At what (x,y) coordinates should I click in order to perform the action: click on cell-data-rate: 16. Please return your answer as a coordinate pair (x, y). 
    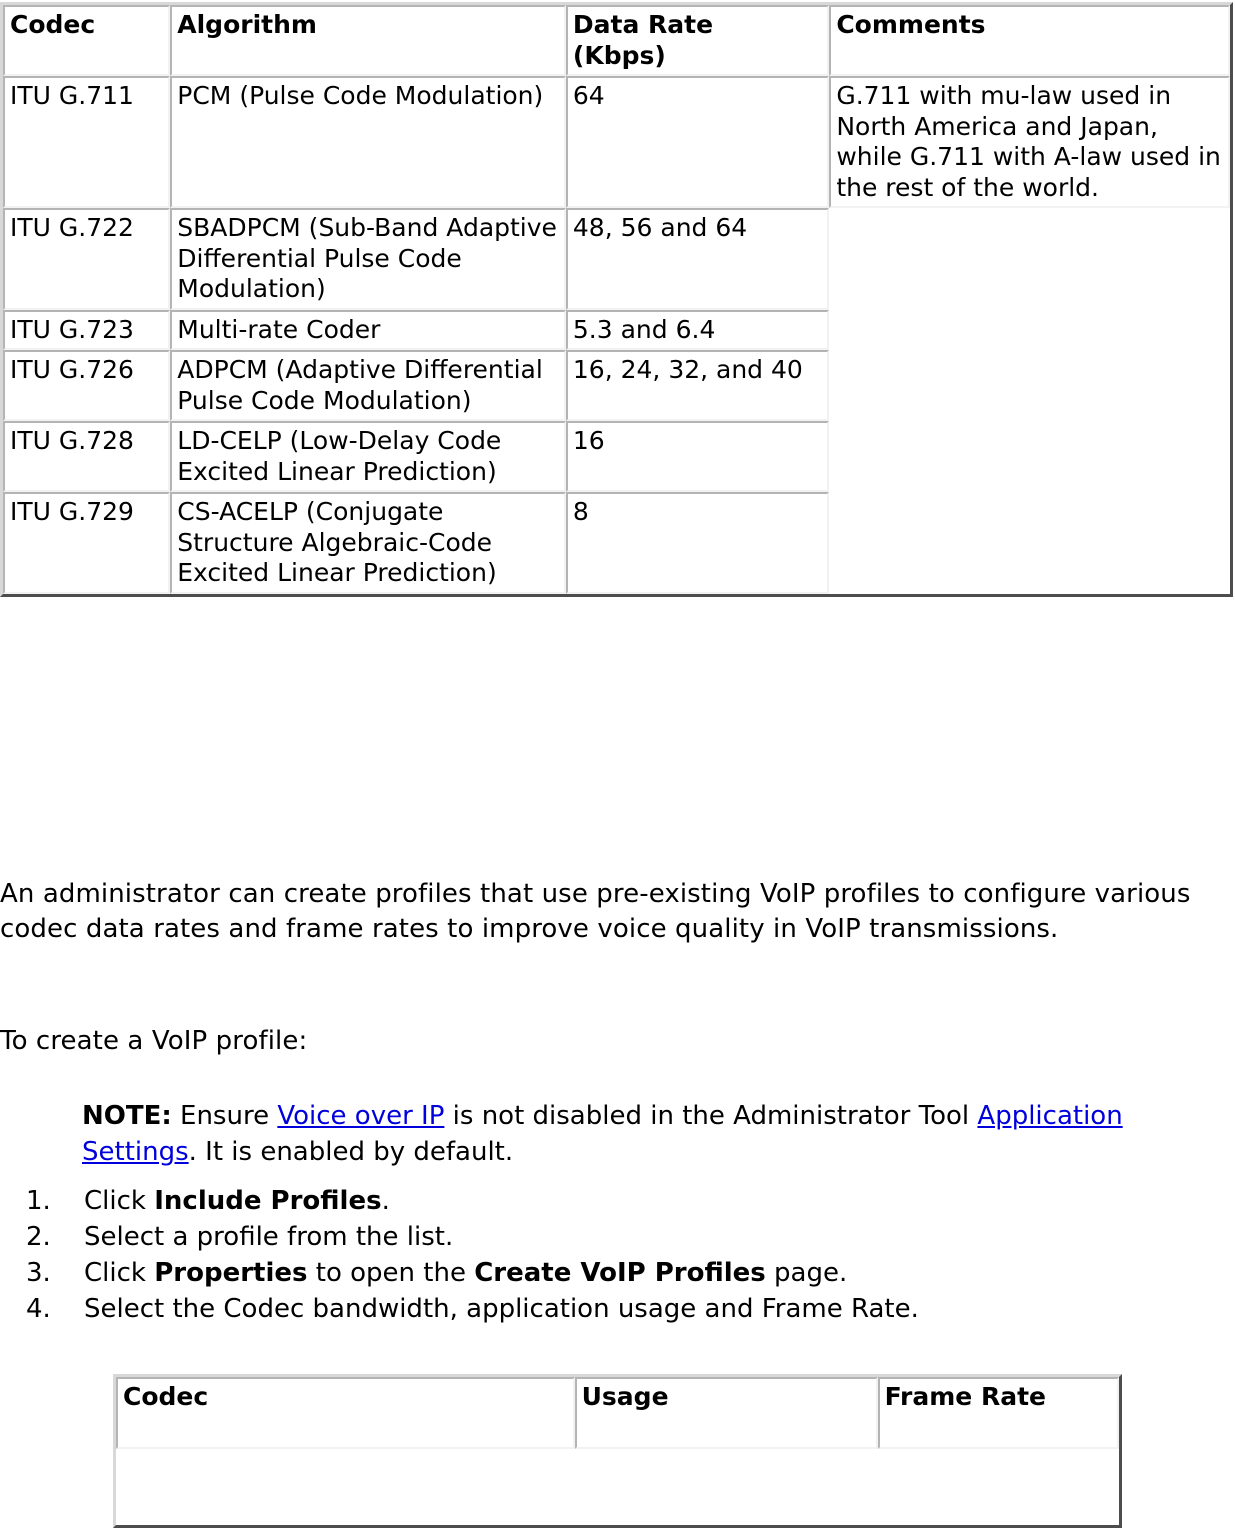
    Looking at the image, I should click on (697, 456).